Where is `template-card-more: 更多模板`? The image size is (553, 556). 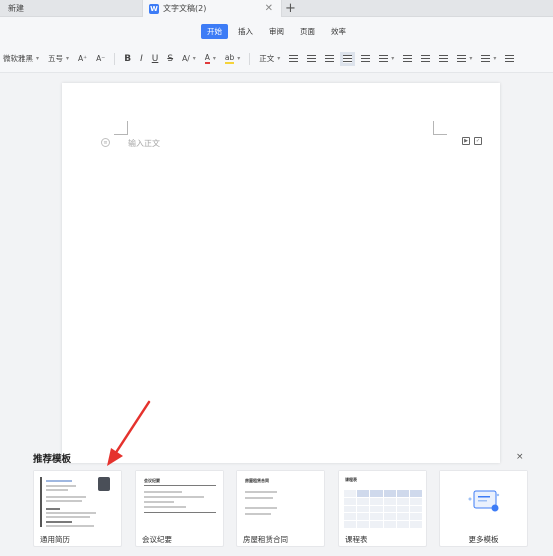
template-card-more: 更多模板 is located at coordinates (483, 508).